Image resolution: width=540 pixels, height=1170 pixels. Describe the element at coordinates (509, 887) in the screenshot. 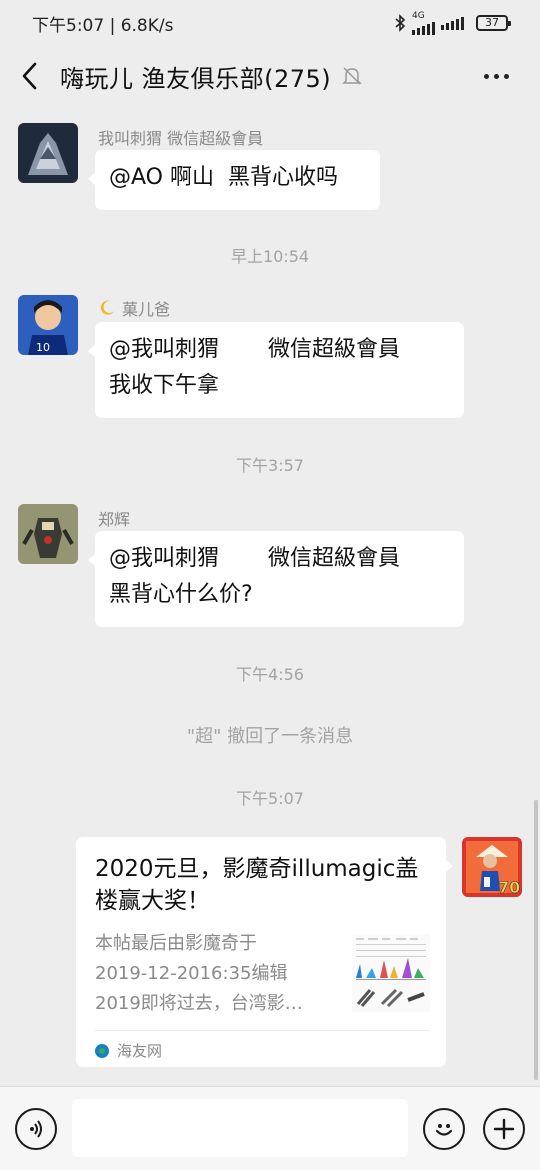

I see `self-avatar-badge: 70` at that location.